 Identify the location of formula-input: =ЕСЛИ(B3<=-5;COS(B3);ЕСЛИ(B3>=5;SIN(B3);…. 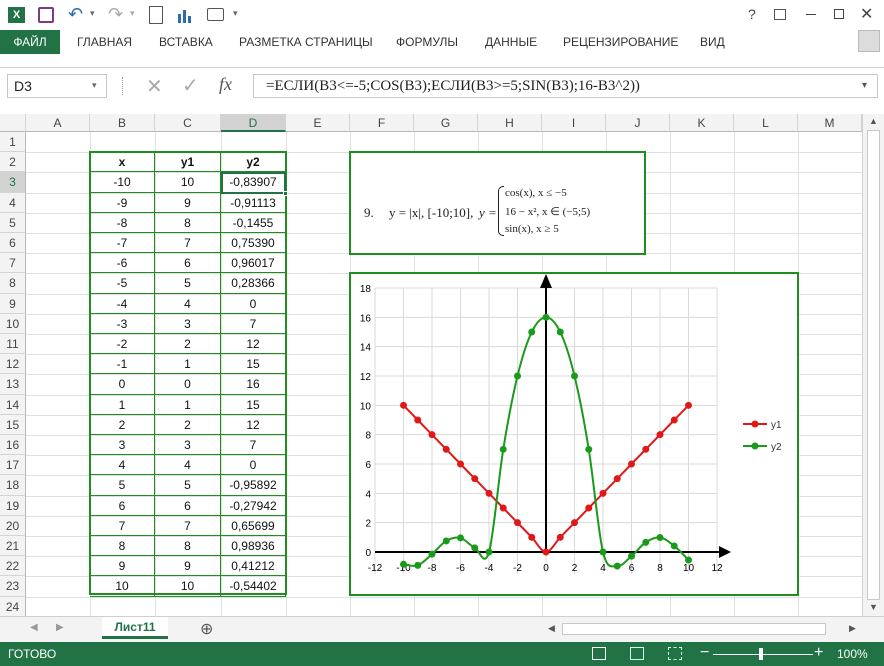
(565, 86).